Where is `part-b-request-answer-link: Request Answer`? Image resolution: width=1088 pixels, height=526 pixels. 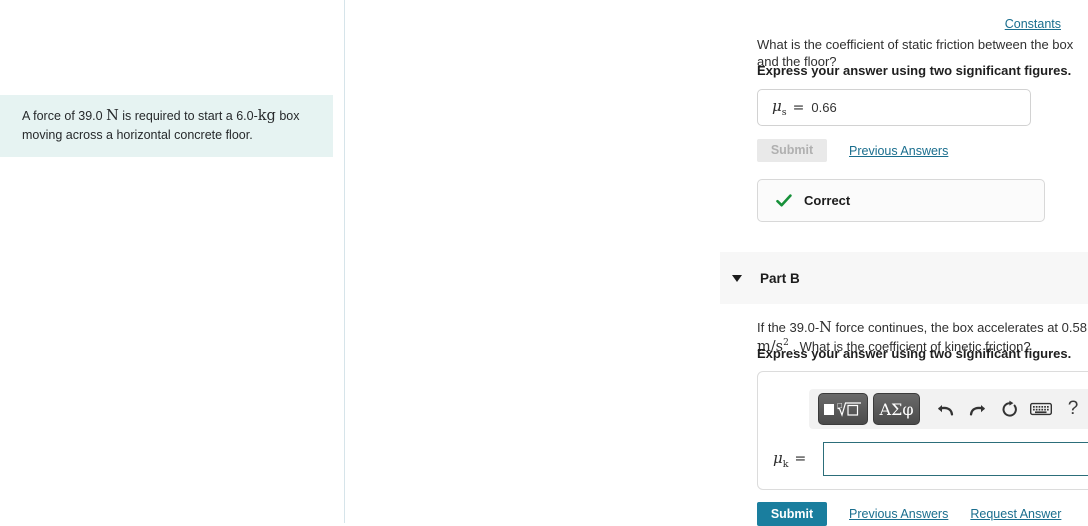 part-b-request-answer-link: Request Answer is located at coordinates (1015, 514).